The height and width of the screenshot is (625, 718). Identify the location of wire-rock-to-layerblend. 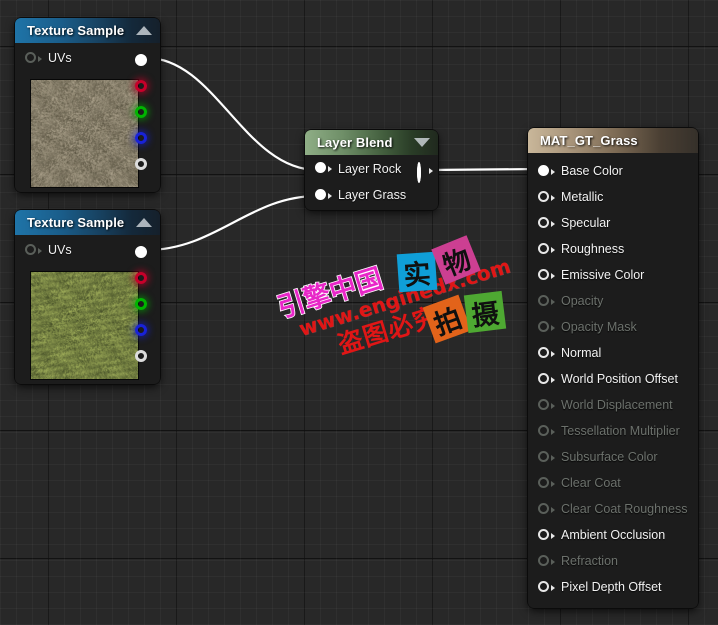
(232, 114).